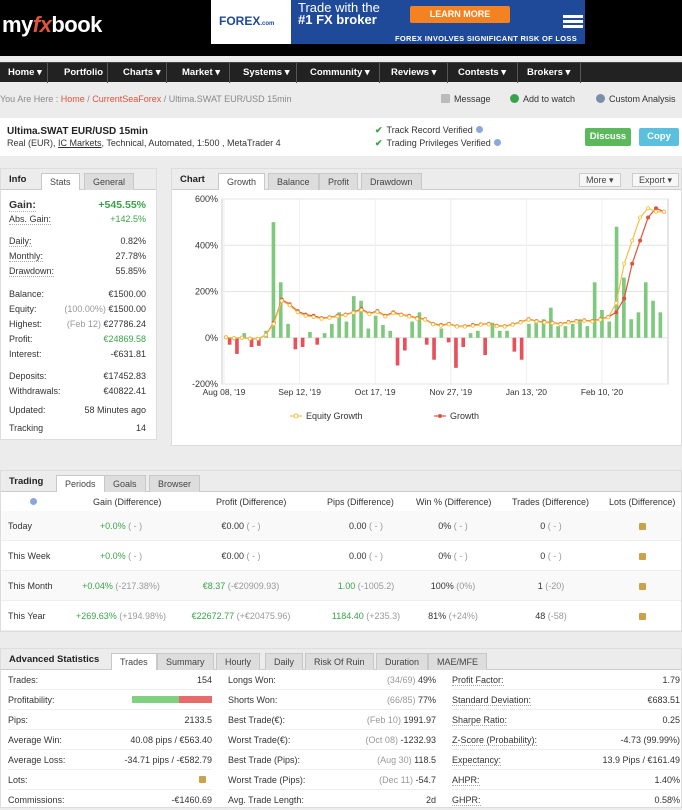  What do you see at coordinates (438, 143) in the screenshot?
I see `trading-privileges-verified: ✔ Trading Privileges Verified` at bounding box center [438, 143].